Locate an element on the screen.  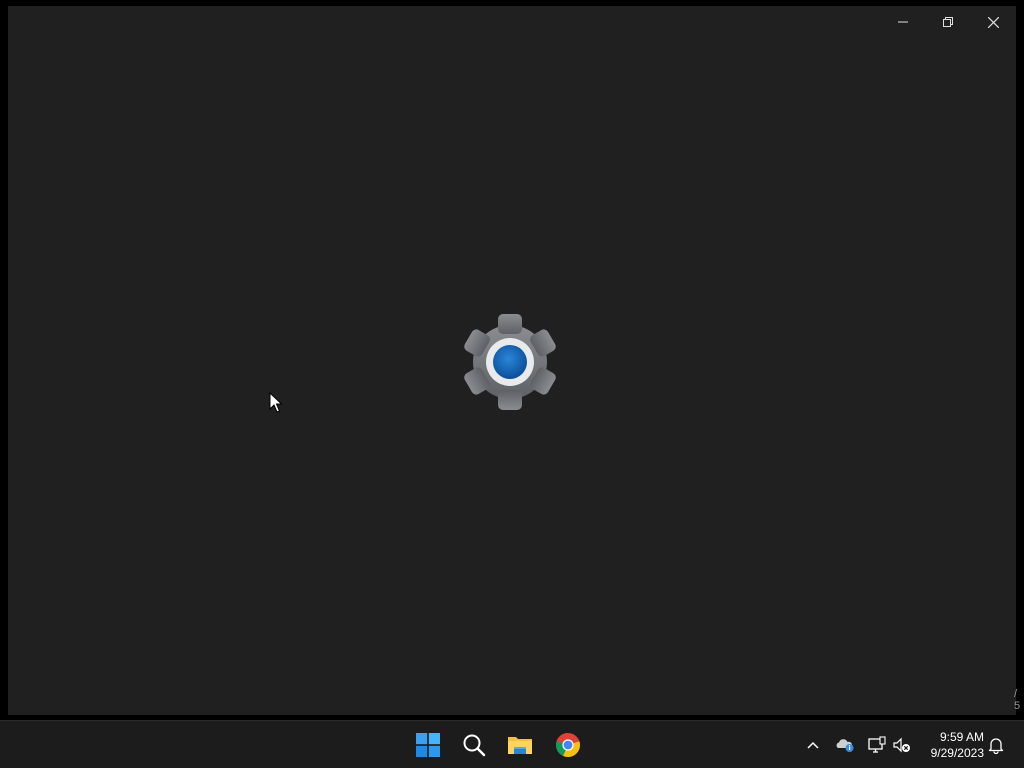
volume-tray-button is located at coordinates (902, 745).